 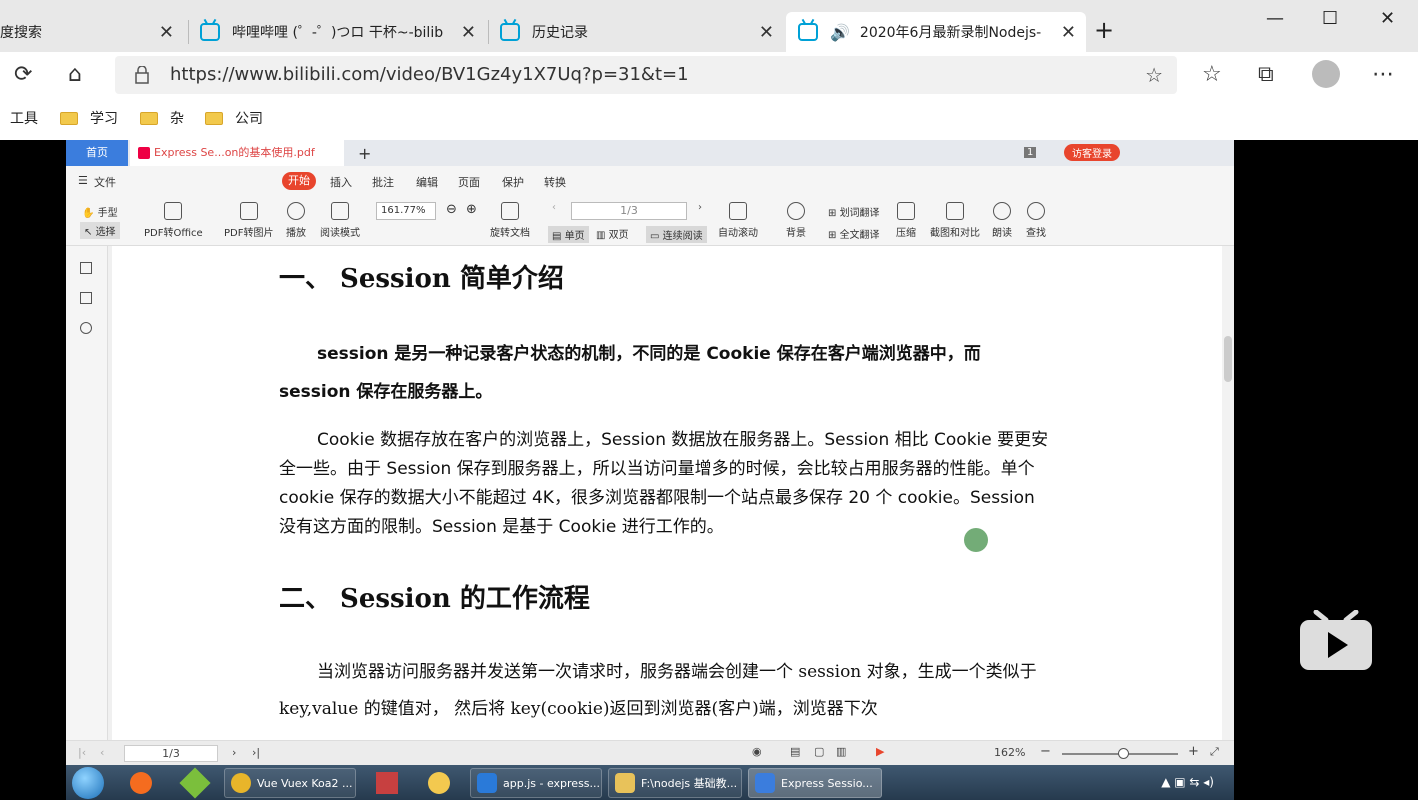 I want to click on chat-icon, so click(x=439, y=783).